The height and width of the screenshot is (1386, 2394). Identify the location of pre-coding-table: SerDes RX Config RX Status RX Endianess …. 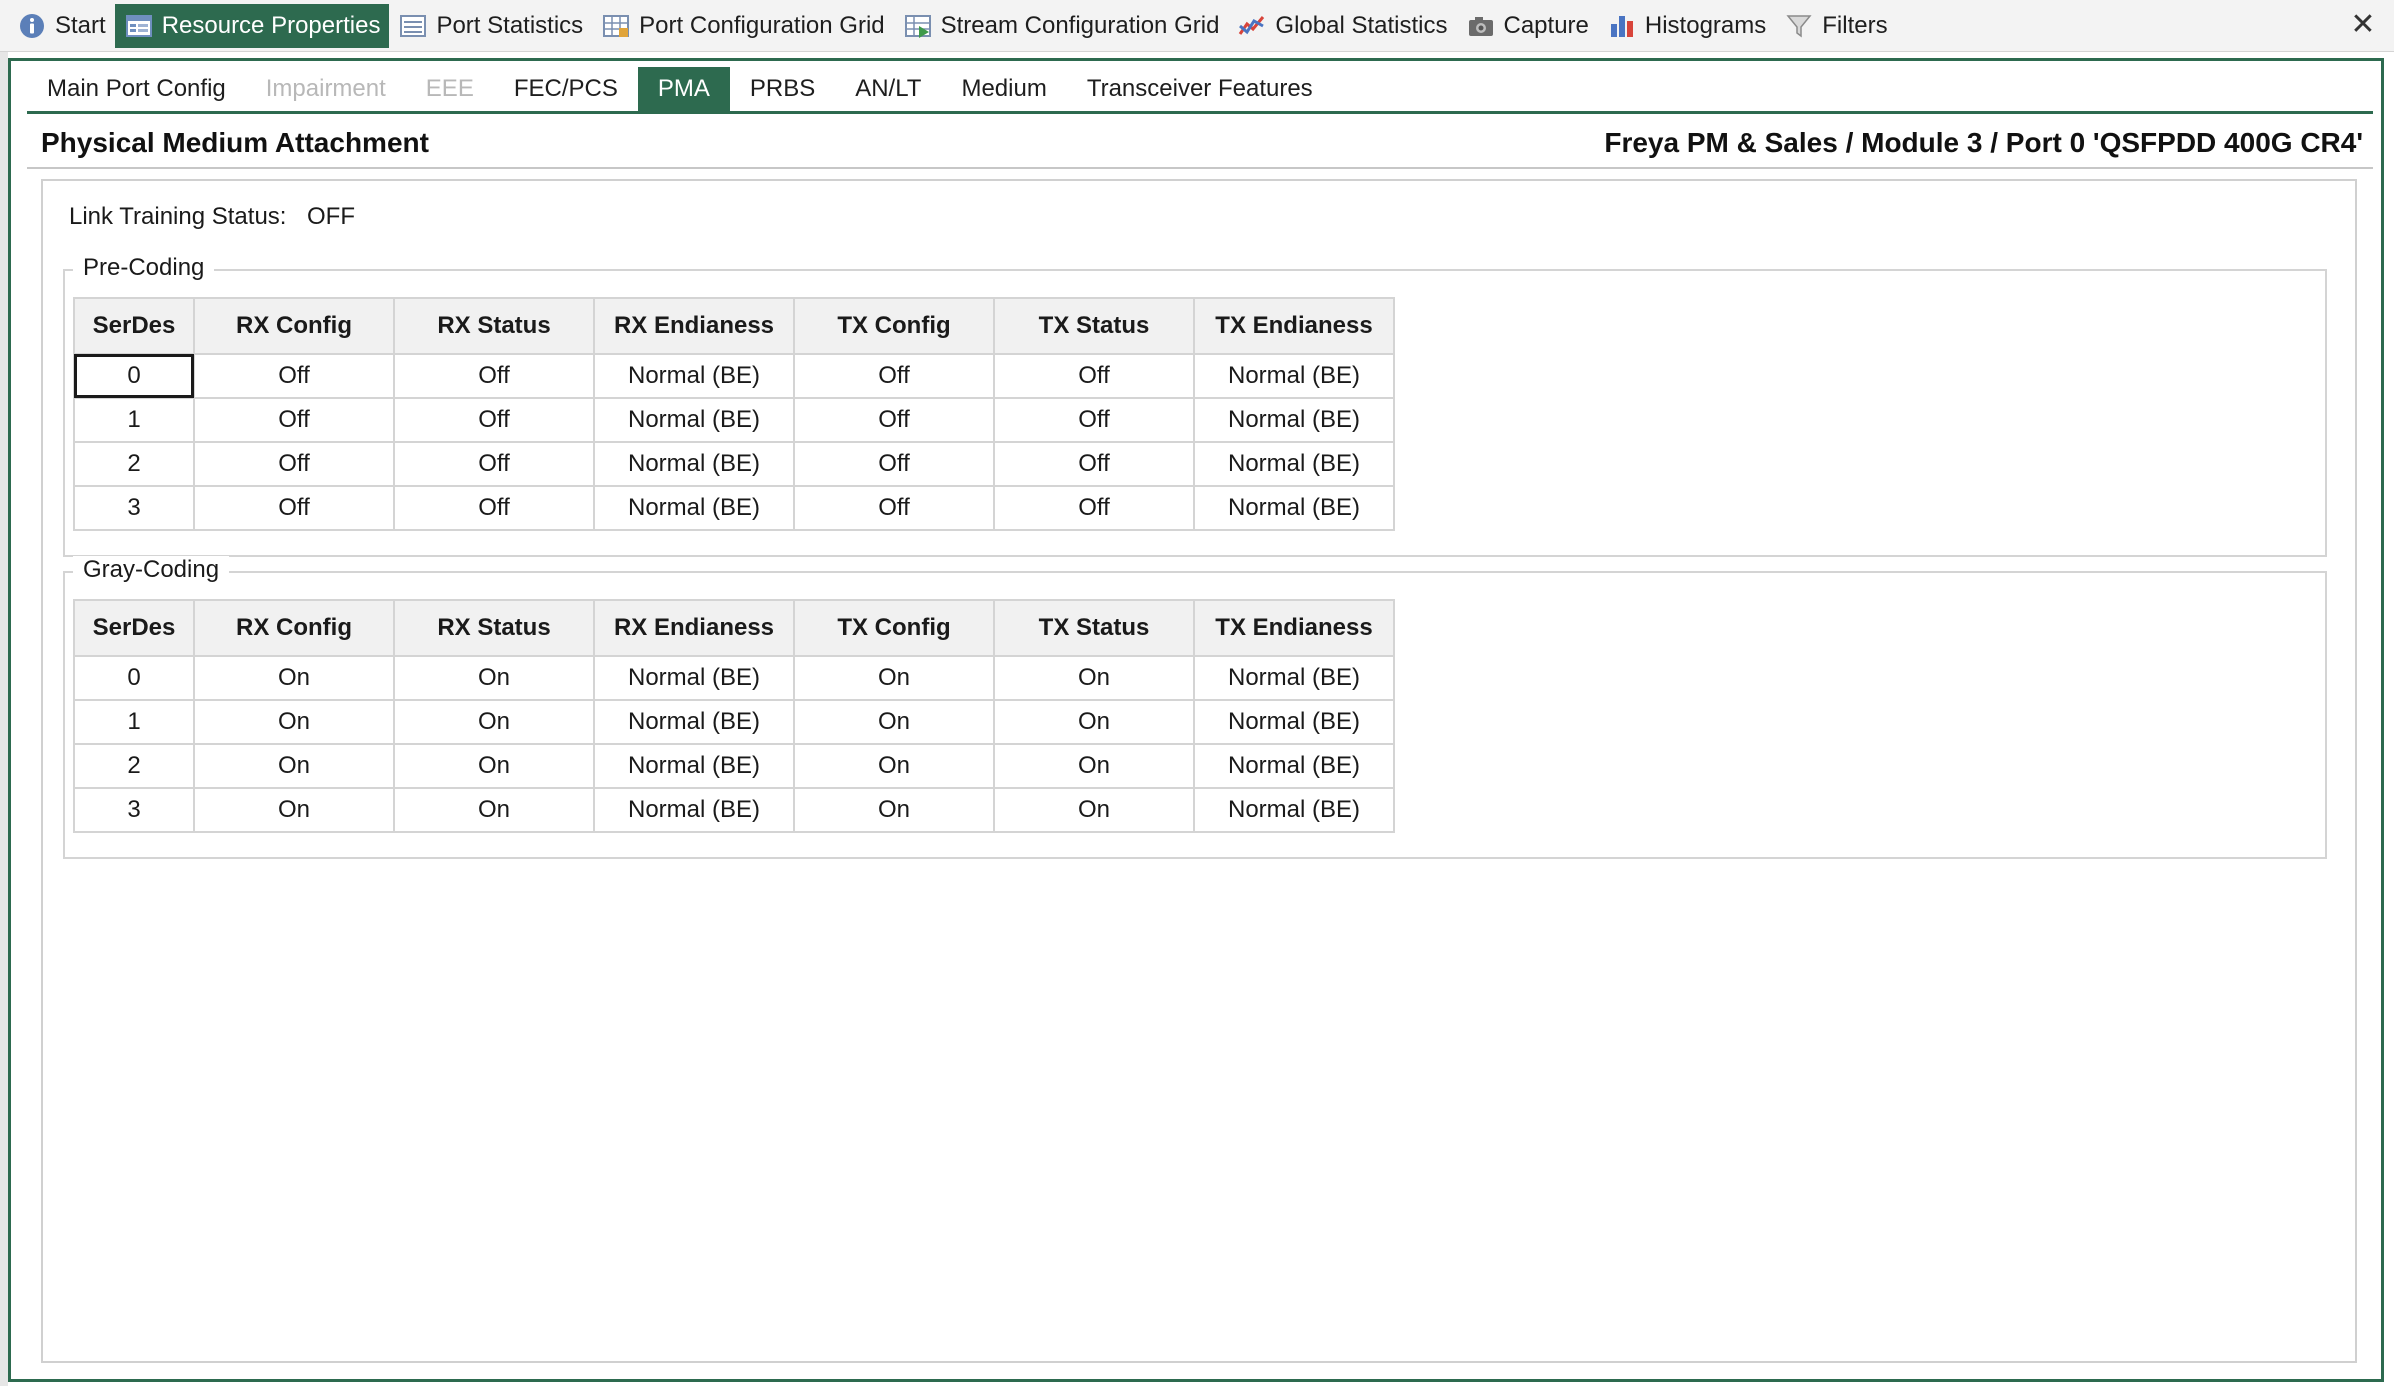
(734, 414).